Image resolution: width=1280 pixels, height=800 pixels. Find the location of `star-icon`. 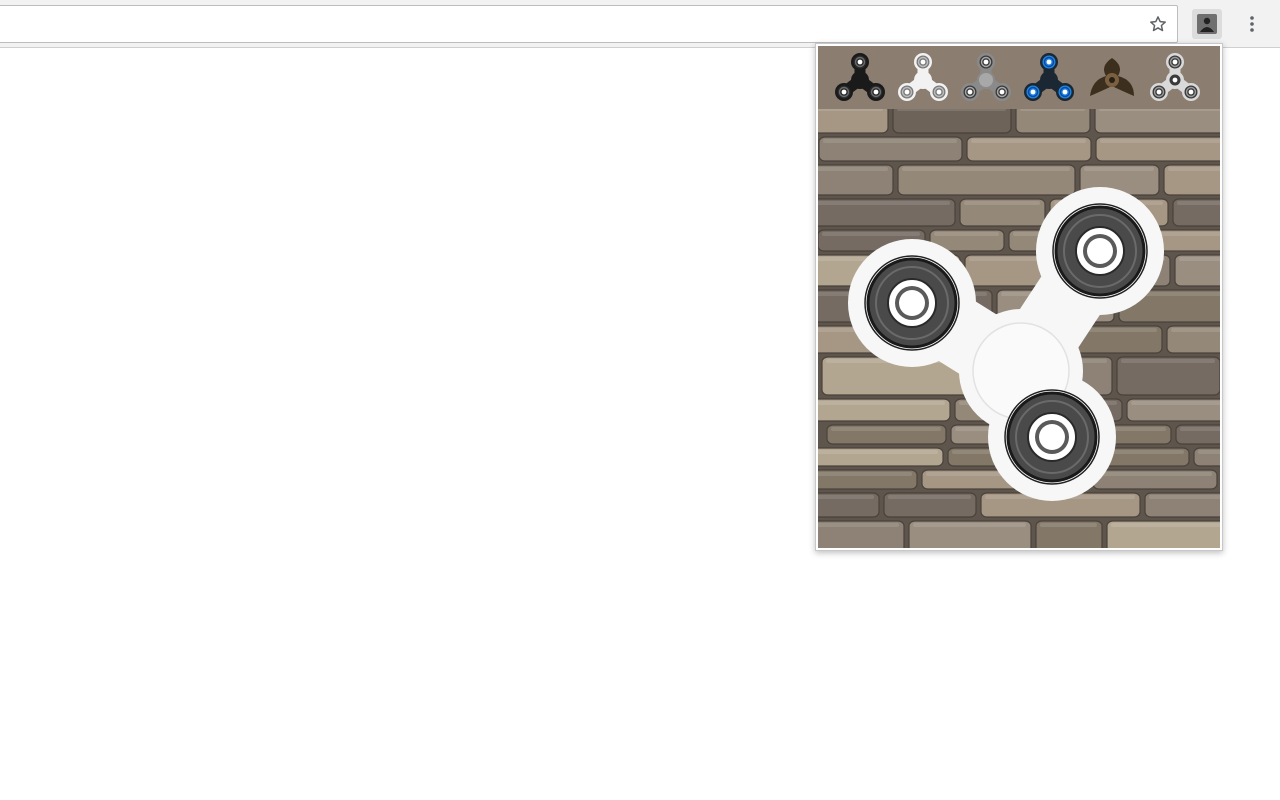

star-icon is located at coordinates (1158, 24).